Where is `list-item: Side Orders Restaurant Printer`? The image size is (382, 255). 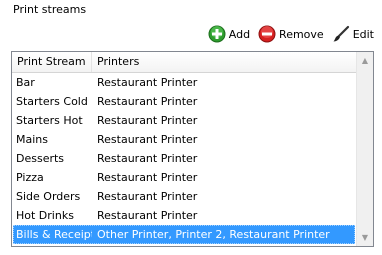
list-item: Side Orders Restaurant Printer is located at coordinates (184, 196).